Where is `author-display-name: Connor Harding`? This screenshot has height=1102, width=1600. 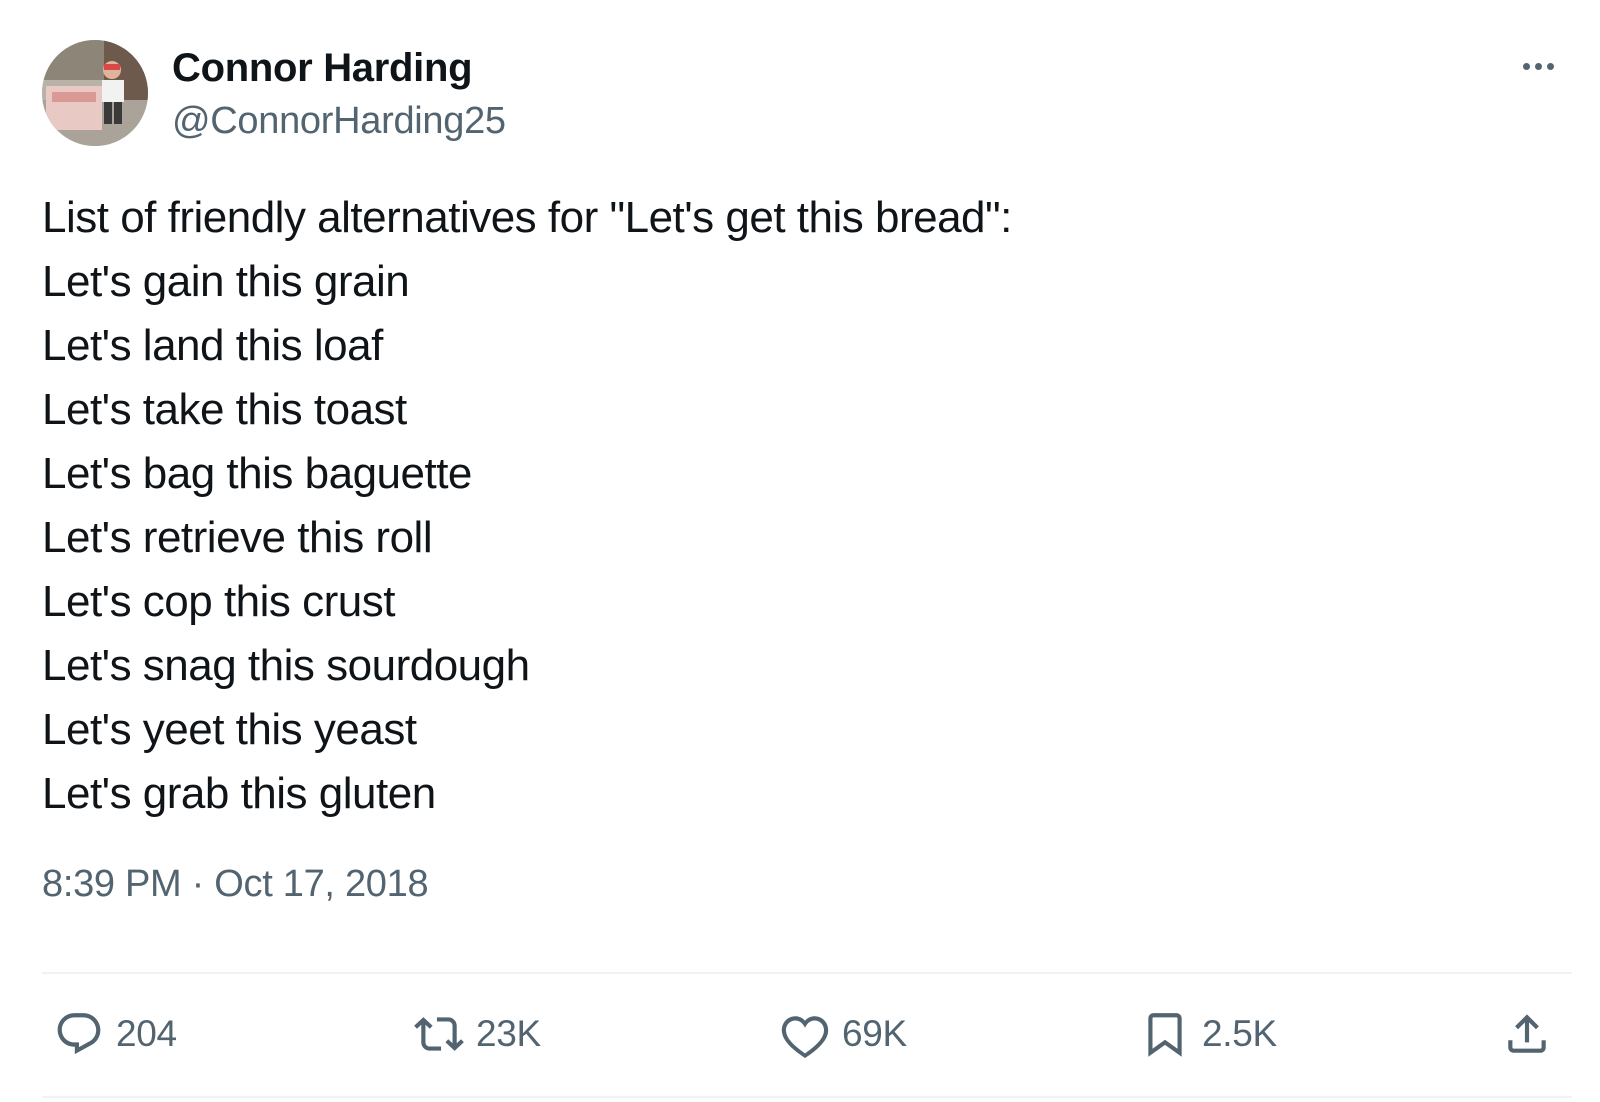 author-display-name: Connor Harding is located at coordinates (322, 68).